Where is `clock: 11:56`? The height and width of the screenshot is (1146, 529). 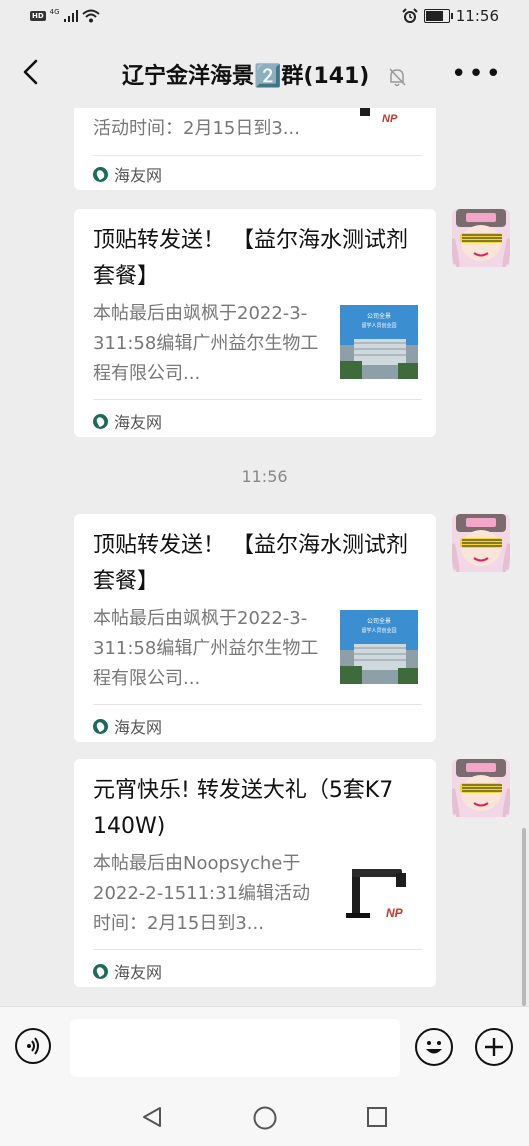 clock: 11:56 is located at coordinates (477, 16).